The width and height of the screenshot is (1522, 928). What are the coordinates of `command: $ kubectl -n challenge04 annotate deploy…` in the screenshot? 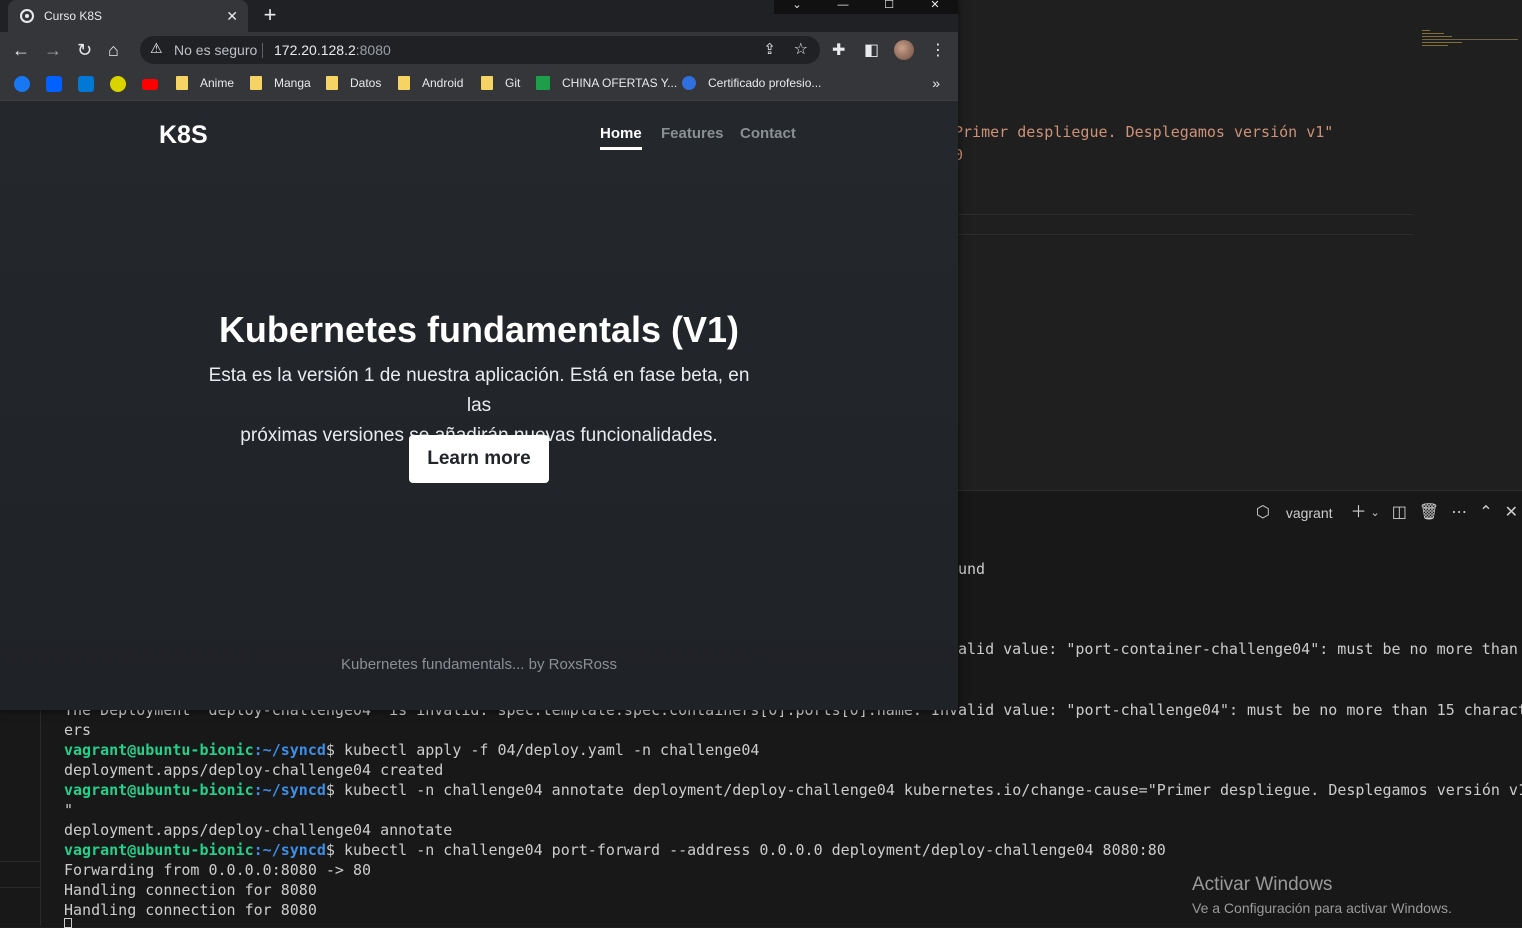 It's located at (923, 790).